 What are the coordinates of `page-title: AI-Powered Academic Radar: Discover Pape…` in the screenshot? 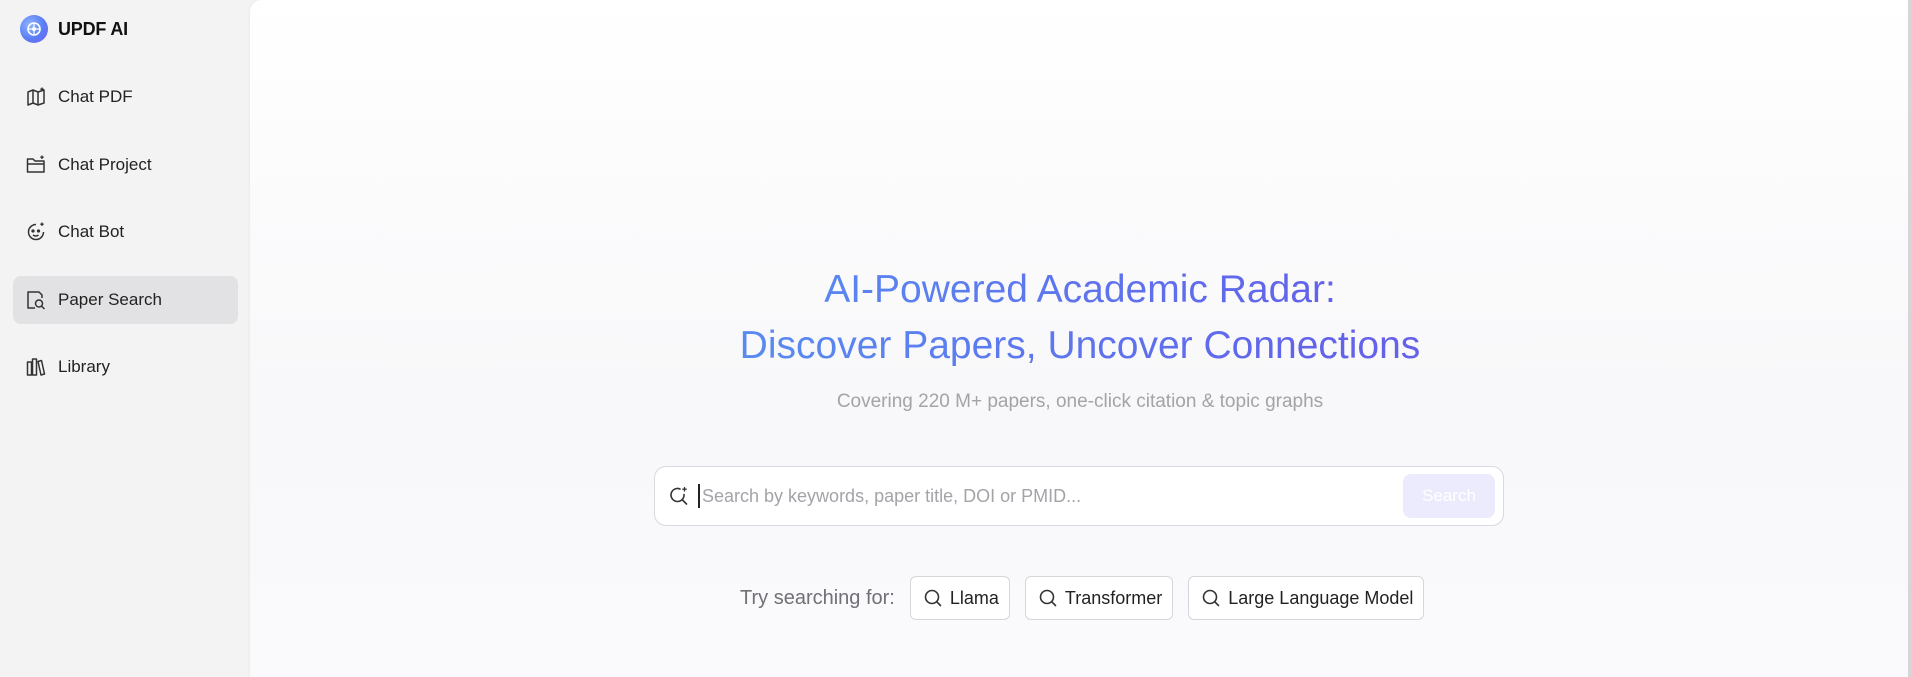 It's located at (1080, 318).